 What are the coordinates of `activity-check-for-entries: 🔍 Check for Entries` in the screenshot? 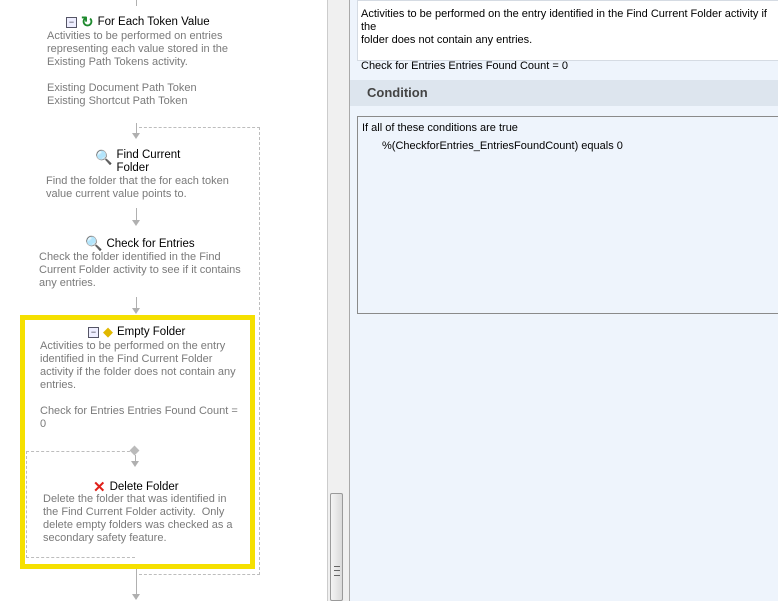 It's located at (140, 243).